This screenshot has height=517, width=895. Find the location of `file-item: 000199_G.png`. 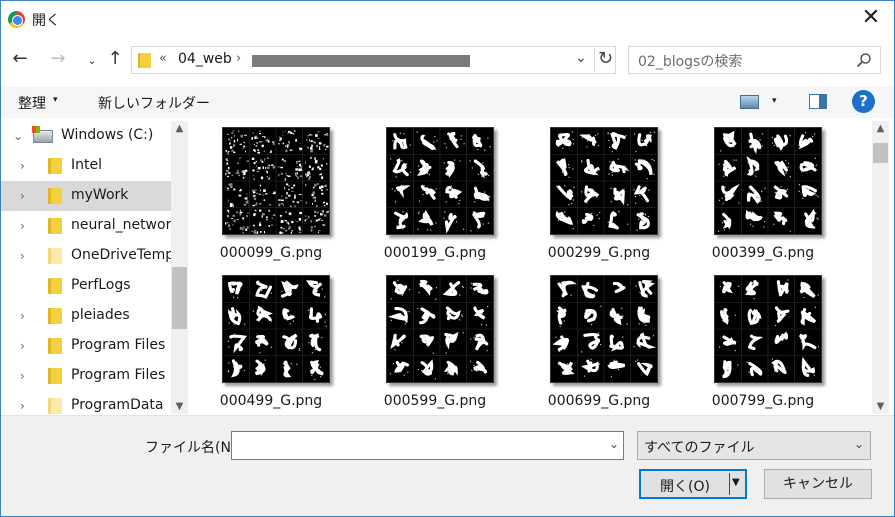

file-item: 000199_G.png is located at coordinates (435, 192).